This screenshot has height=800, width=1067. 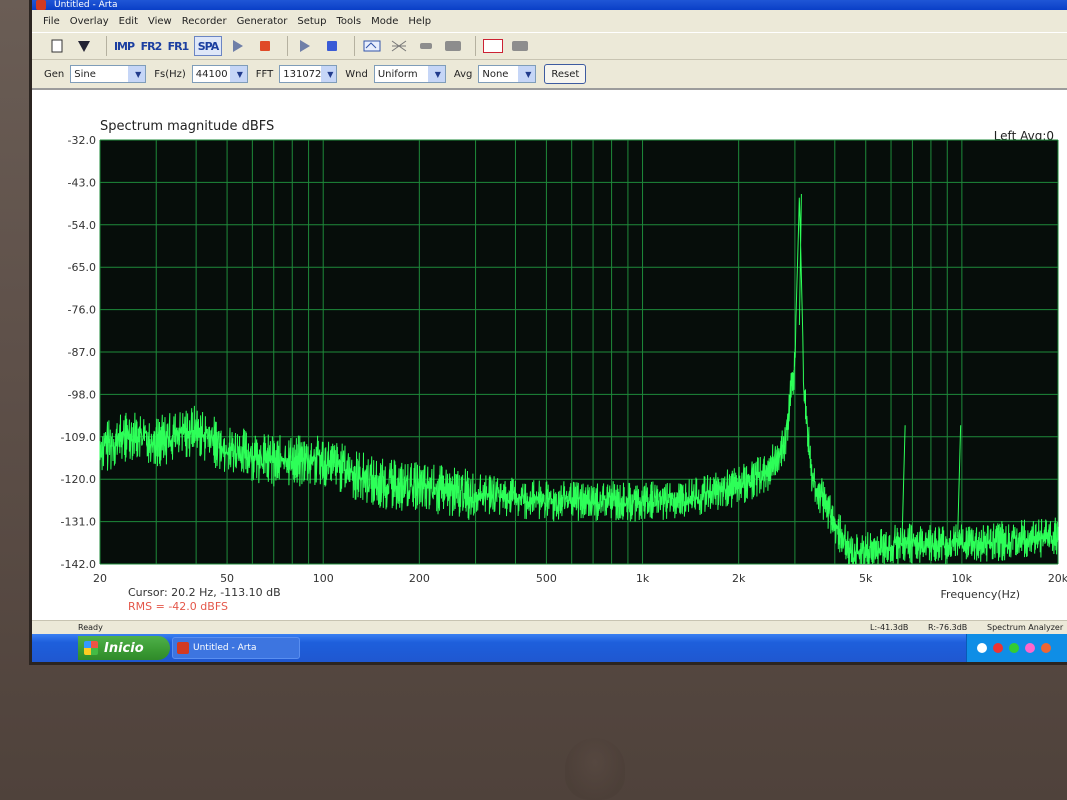 What do you see at coordinates (82, 182) in the screenshot?
I see `y-tick-label: -43.0` at bounding box center [82, 182].